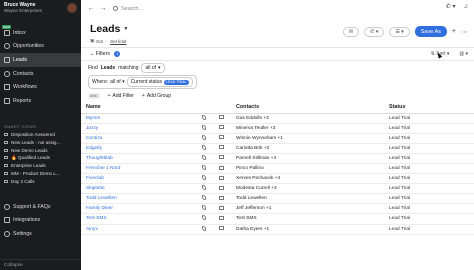 The image size is (474, 270). I want to click on lead-name-link: Fiveclub, so click(139, 179).